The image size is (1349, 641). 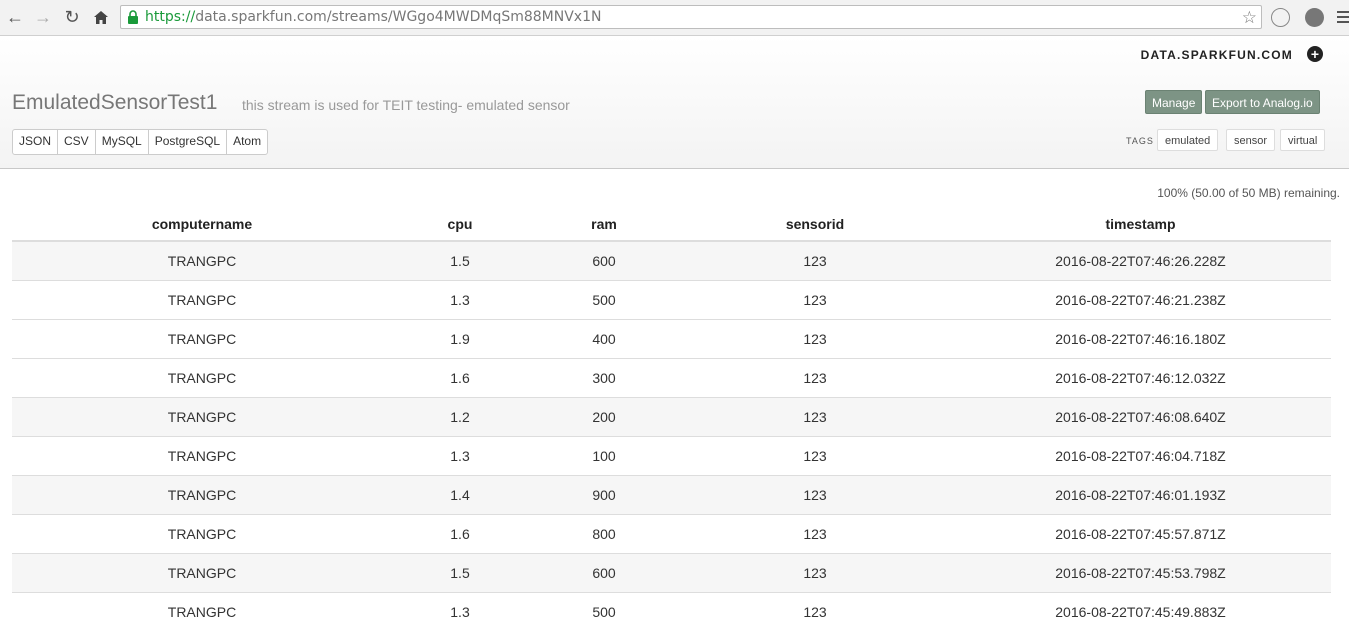 What do you see at coordinates (1140, 533) in the screenshot?
I see `cell-timestamp: 2016-08-22T07:45:57.871Z` at bounding box center [1140, 533].